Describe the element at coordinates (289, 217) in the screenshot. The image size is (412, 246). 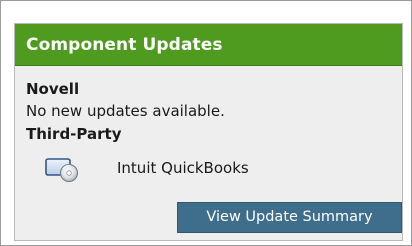
I see `view-update-summary-button: View Update Summary` at that location.